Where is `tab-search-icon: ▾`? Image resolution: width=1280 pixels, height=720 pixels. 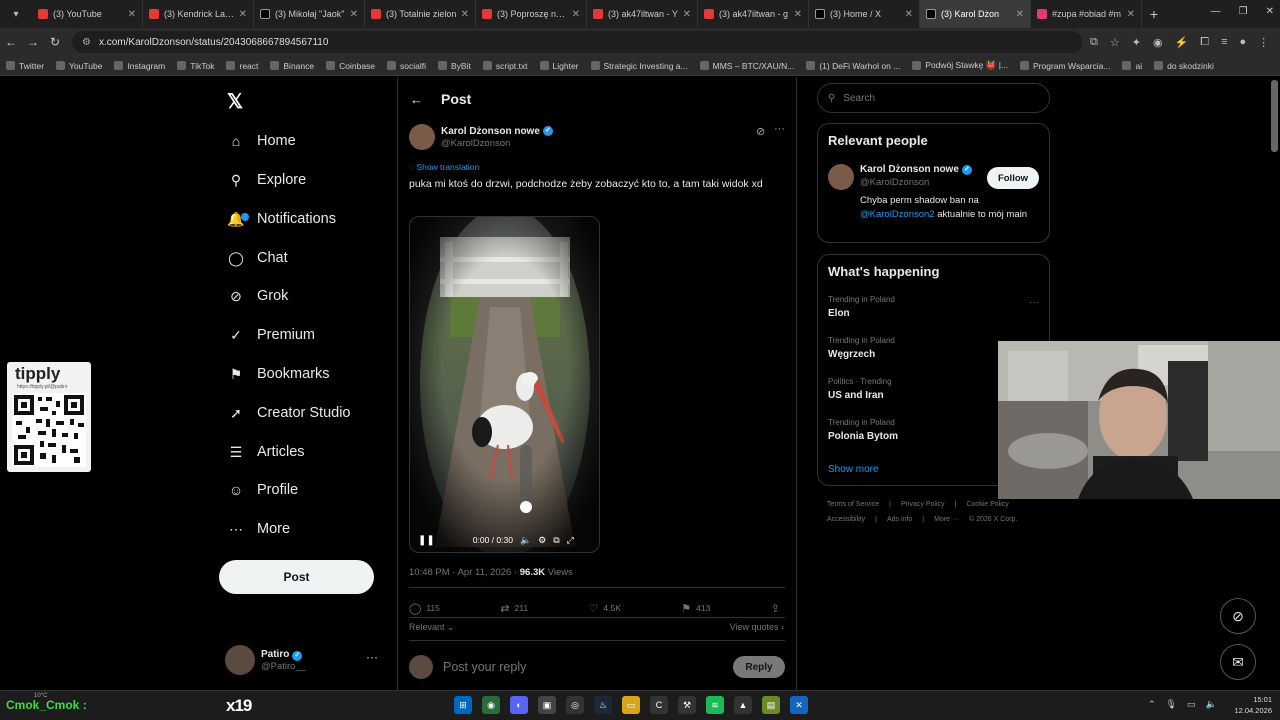
tab-search-icon: ▾ is located at coordinates (16, 14).